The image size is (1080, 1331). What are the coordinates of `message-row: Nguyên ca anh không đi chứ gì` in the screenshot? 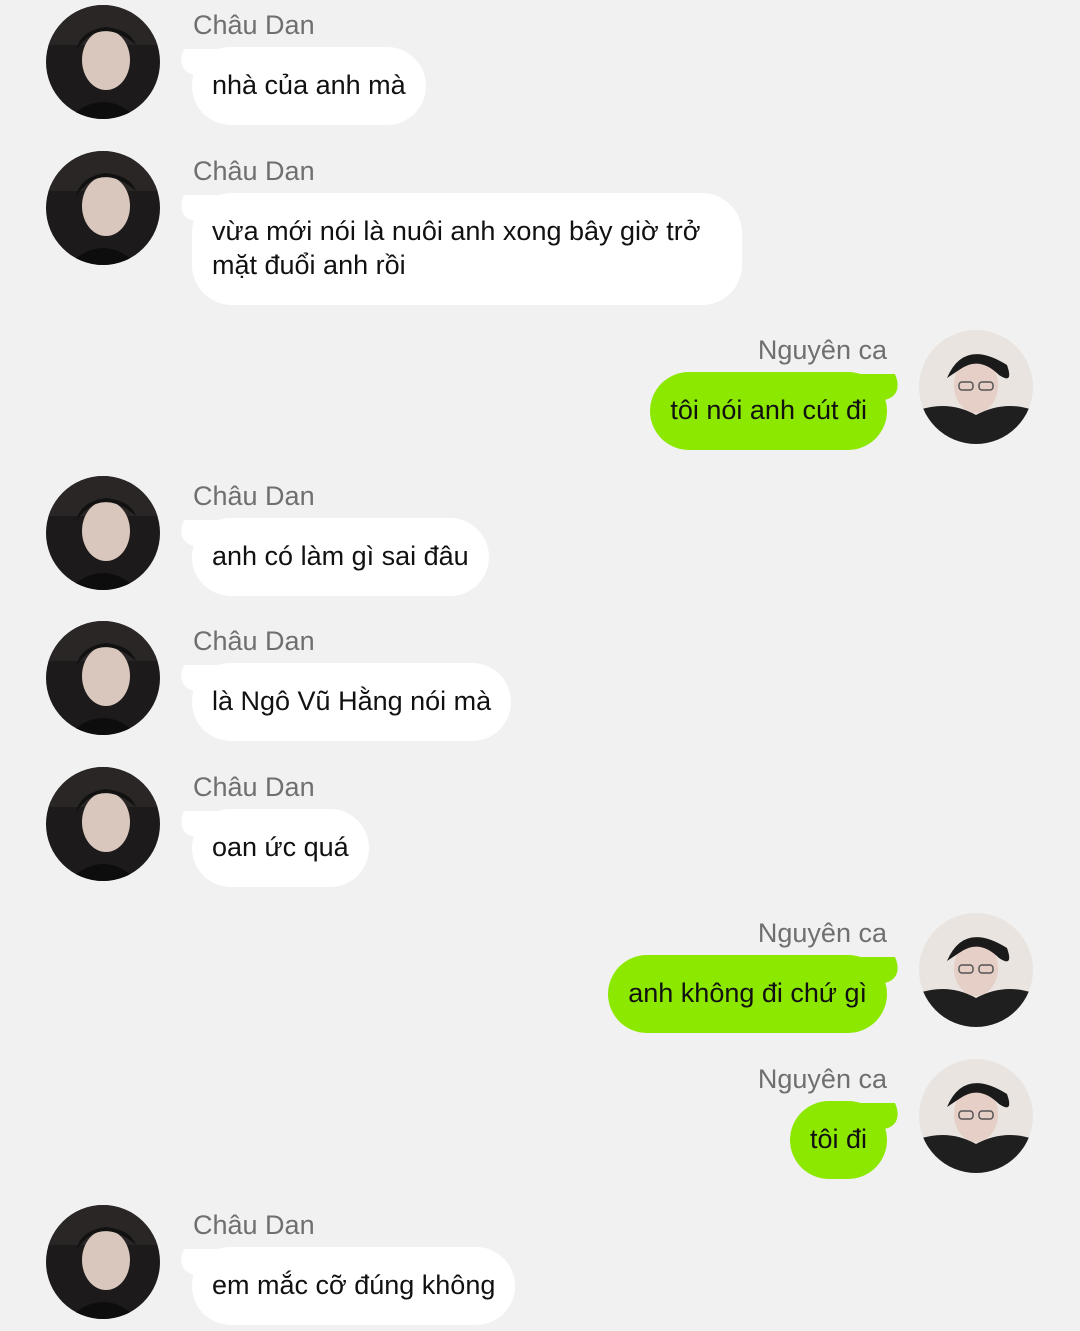 It's located at (540, 973).